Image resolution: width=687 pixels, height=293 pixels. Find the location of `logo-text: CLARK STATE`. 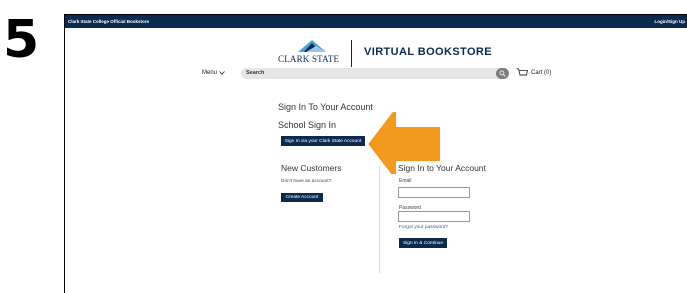

logo-text: CLARK STATE is located at coordinates (309, 59).